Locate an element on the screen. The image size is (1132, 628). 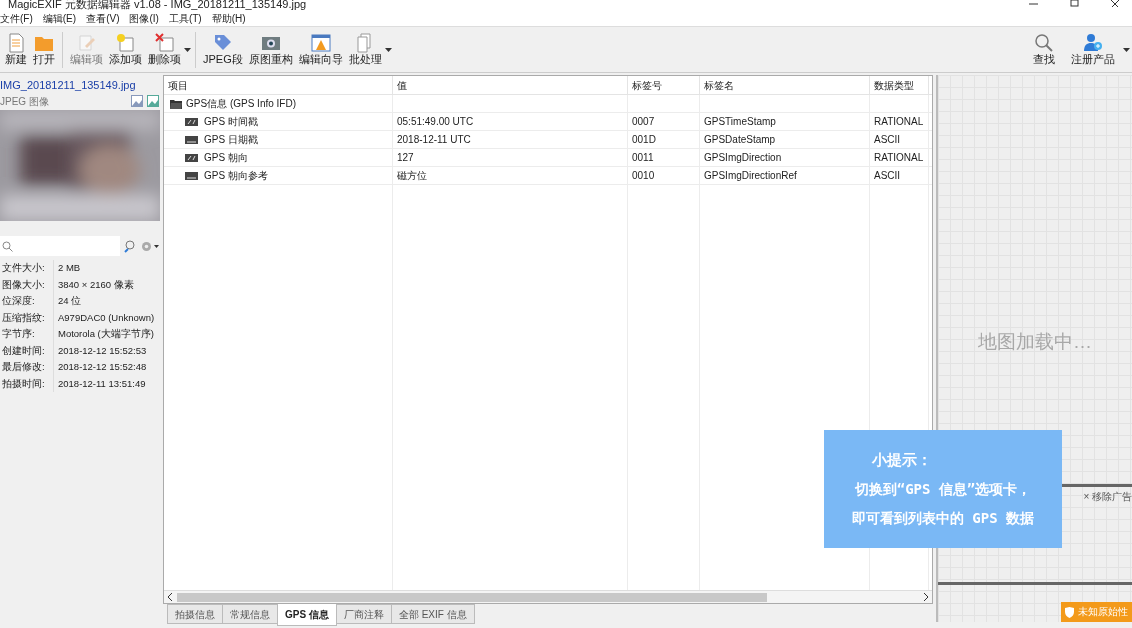
table-row: GPS 朝向 127 0011 GPSImgDirection RATIONAL is located at coordinates (548, 158).